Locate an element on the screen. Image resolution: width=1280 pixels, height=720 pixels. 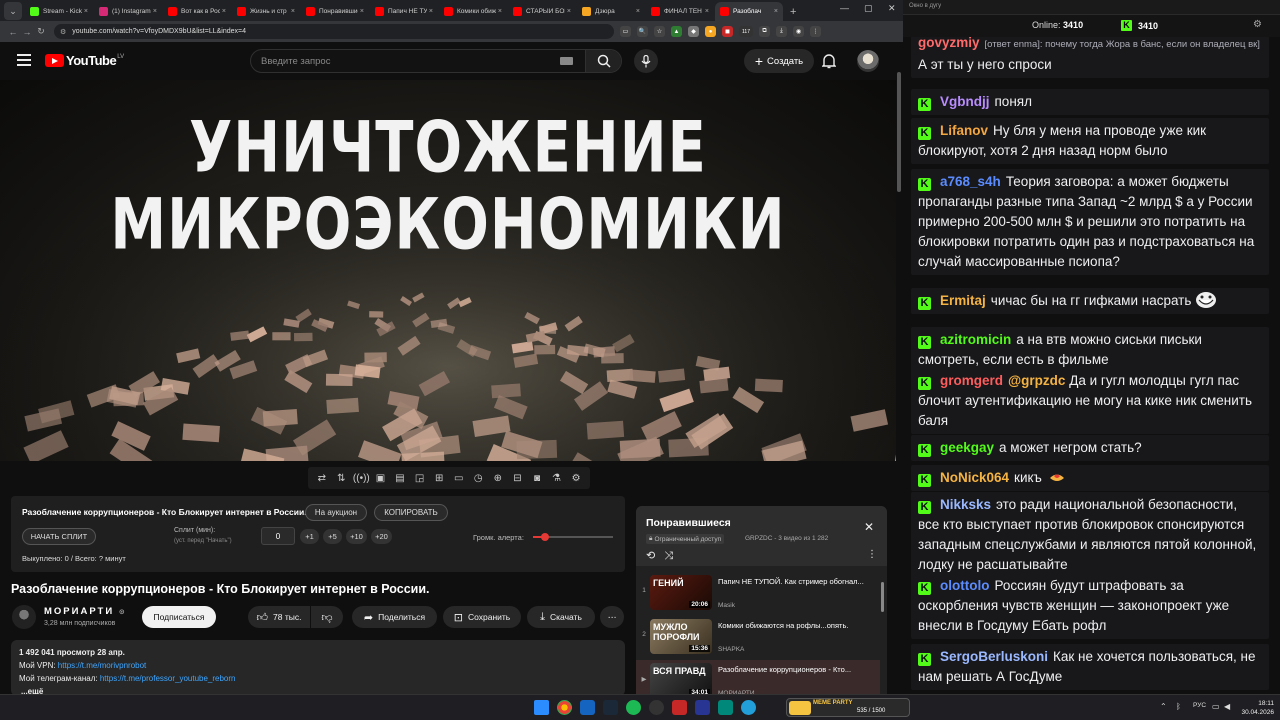
site-info-icon: ⚙ is located at coordinates (63, 32).